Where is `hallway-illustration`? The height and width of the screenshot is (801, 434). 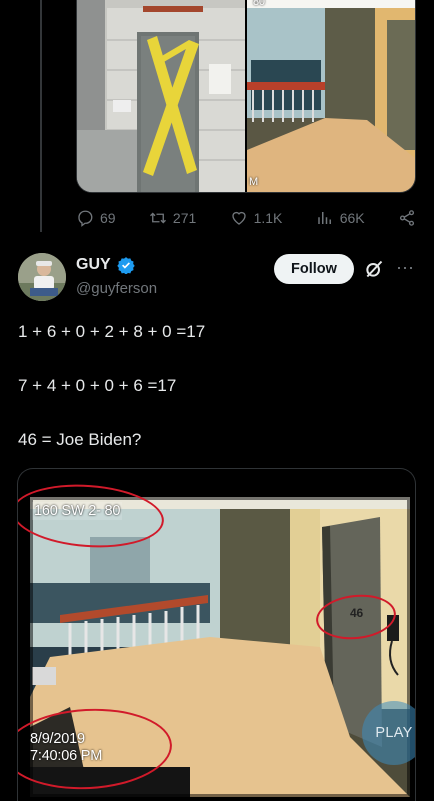 hallway-illustration is located at coordinates (331, 96).